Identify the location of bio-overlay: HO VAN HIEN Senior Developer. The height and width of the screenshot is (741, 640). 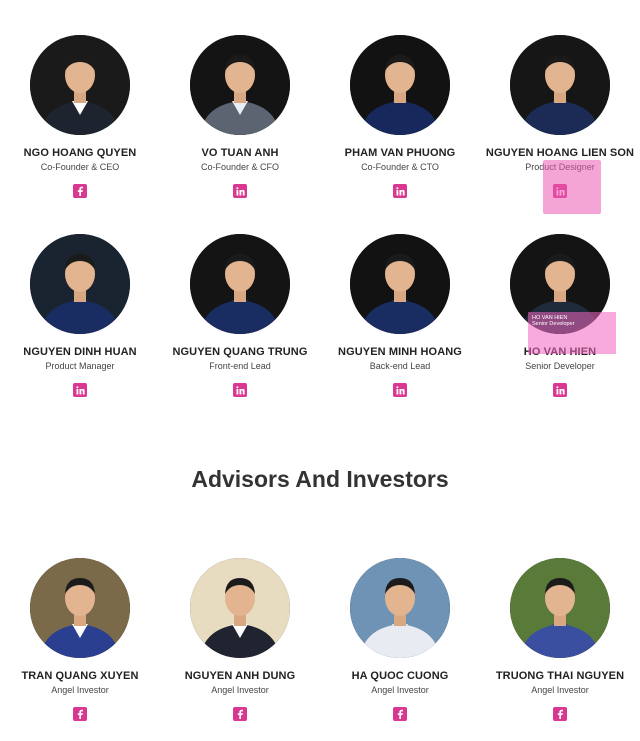
(572, 333).